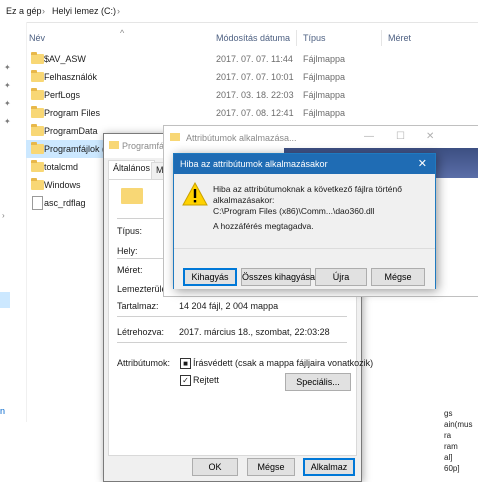  What do you see at coordinates (448, 457) in the screenshot?
I see `bg-text-line: al]` at bounding box center [448, 457].